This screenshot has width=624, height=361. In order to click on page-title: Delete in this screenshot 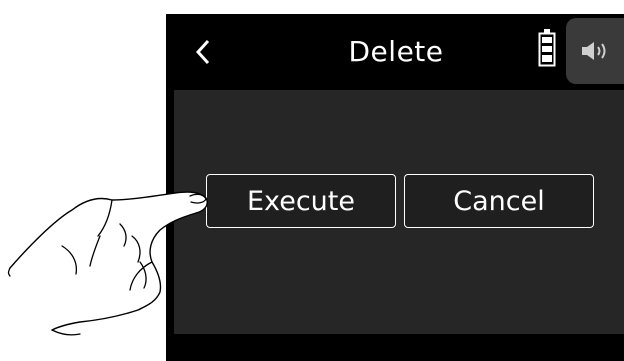, I will do `click(396, 51)`.